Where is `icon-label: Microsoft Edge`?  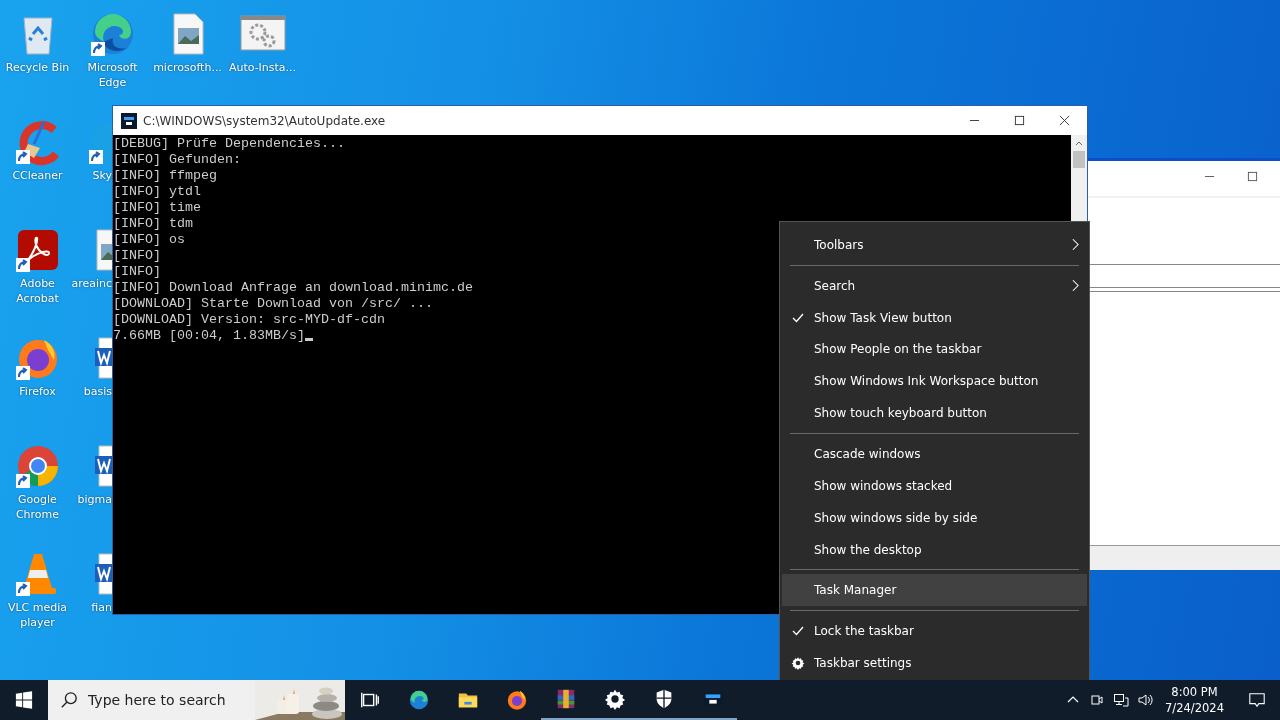 icon-label: Microsoft Edge is located at coordinates (112, 75).